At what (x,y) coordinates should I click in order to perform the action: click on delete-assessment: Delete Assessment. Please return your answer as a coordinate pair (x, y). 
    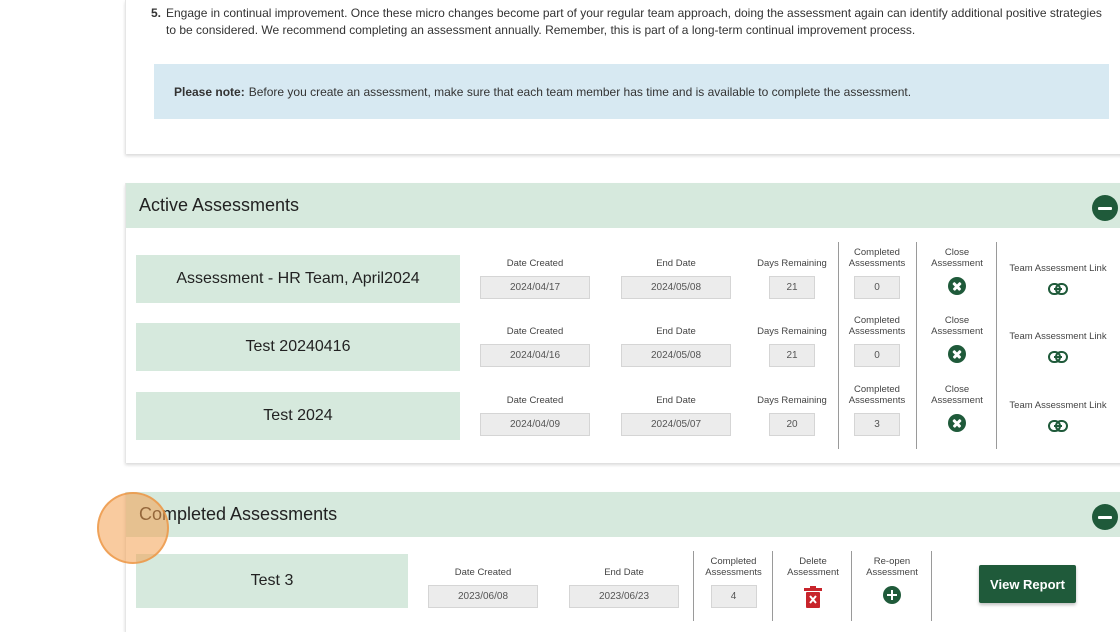
    Looking at the image, I should click on (813, 584).